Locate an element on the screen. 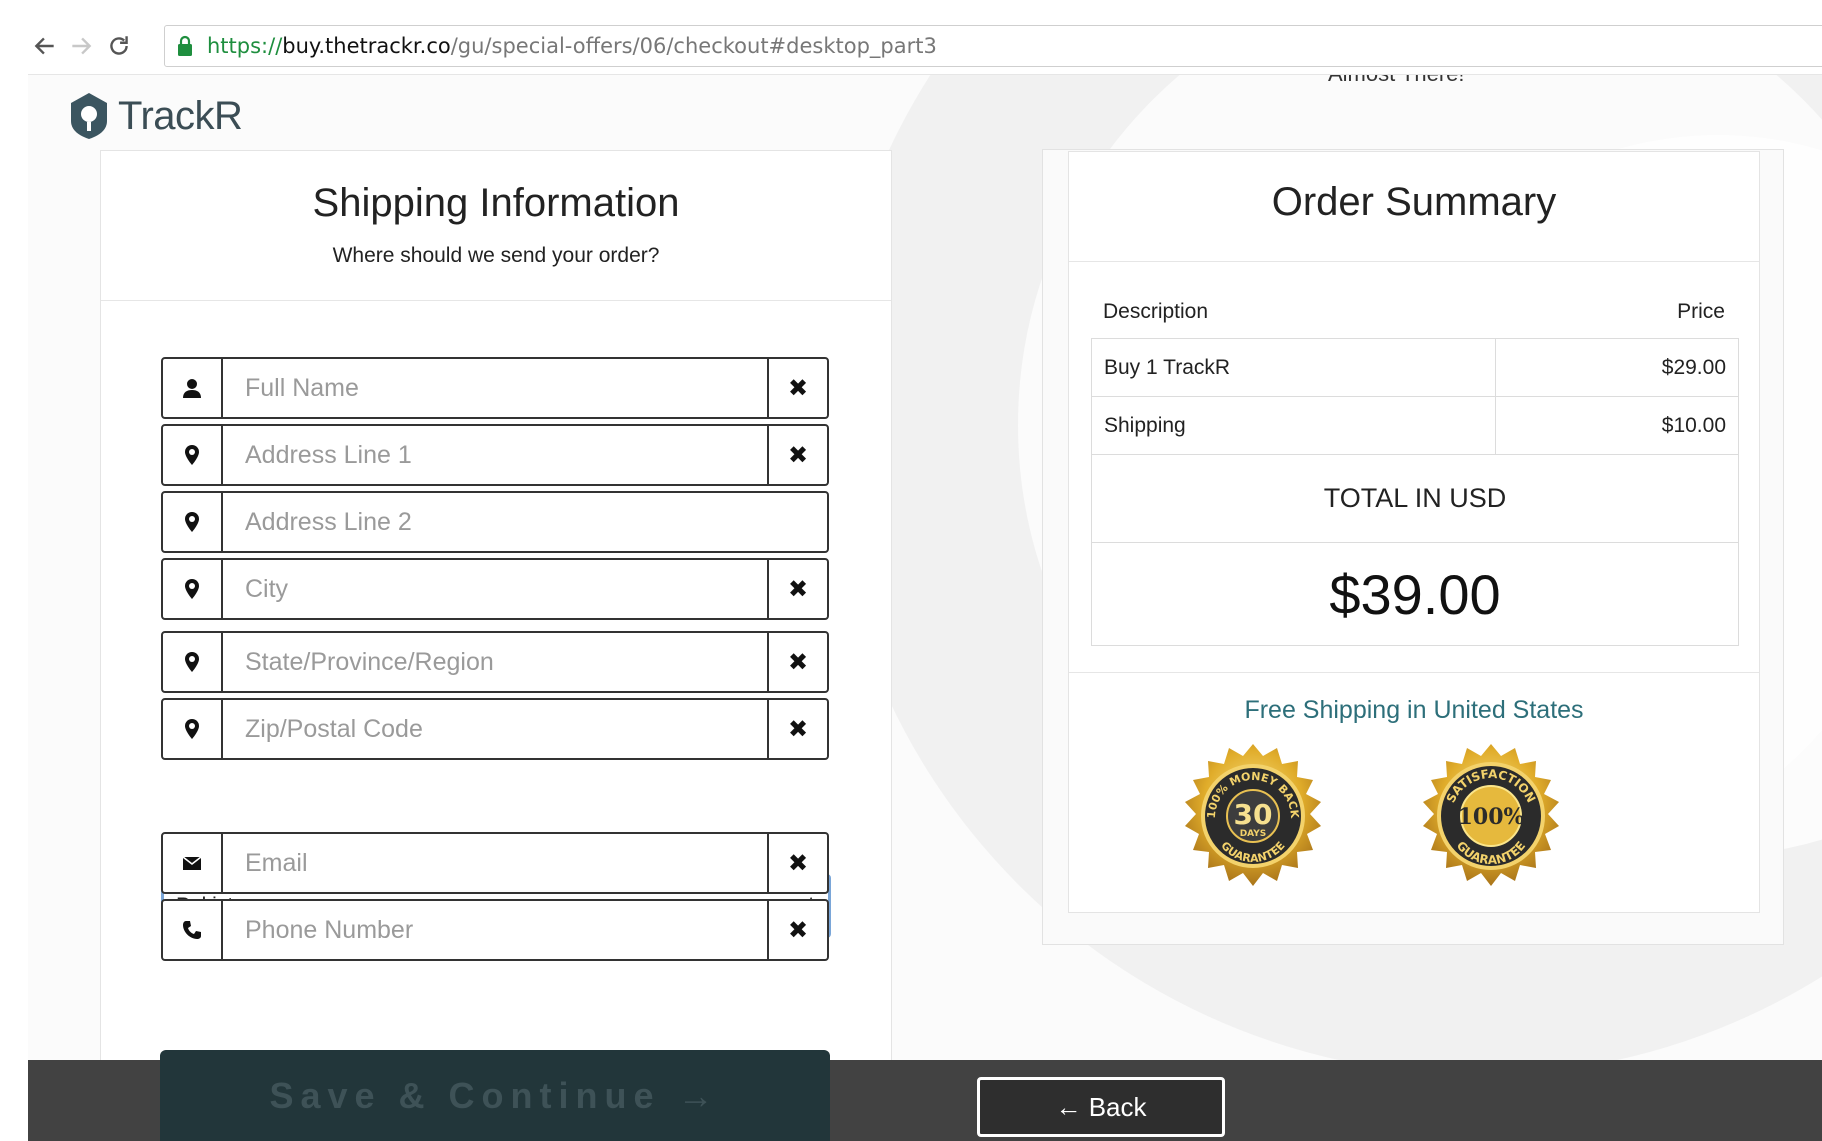  total-label: TOTAL IN USD is located at coordinates (1415, 499).